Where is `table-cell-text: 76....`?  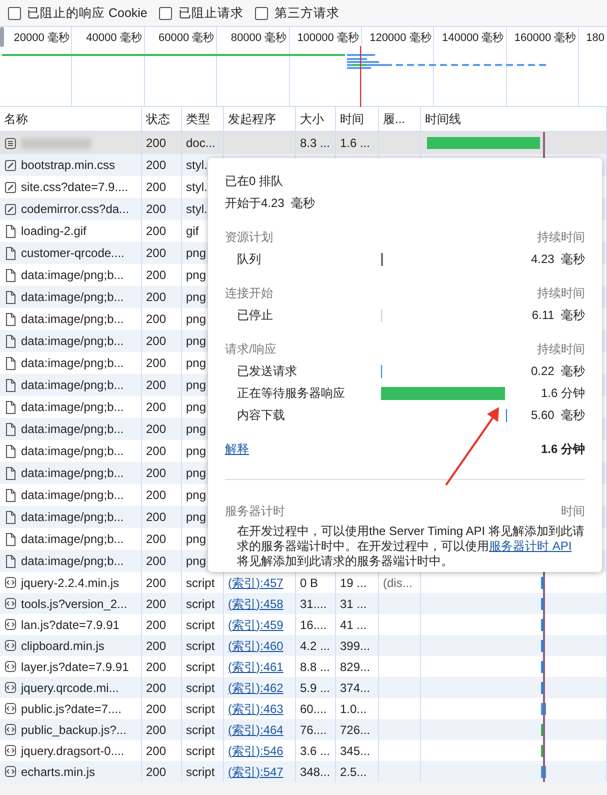 table-cell-text: 76.... is located at coordinates (313, 730).